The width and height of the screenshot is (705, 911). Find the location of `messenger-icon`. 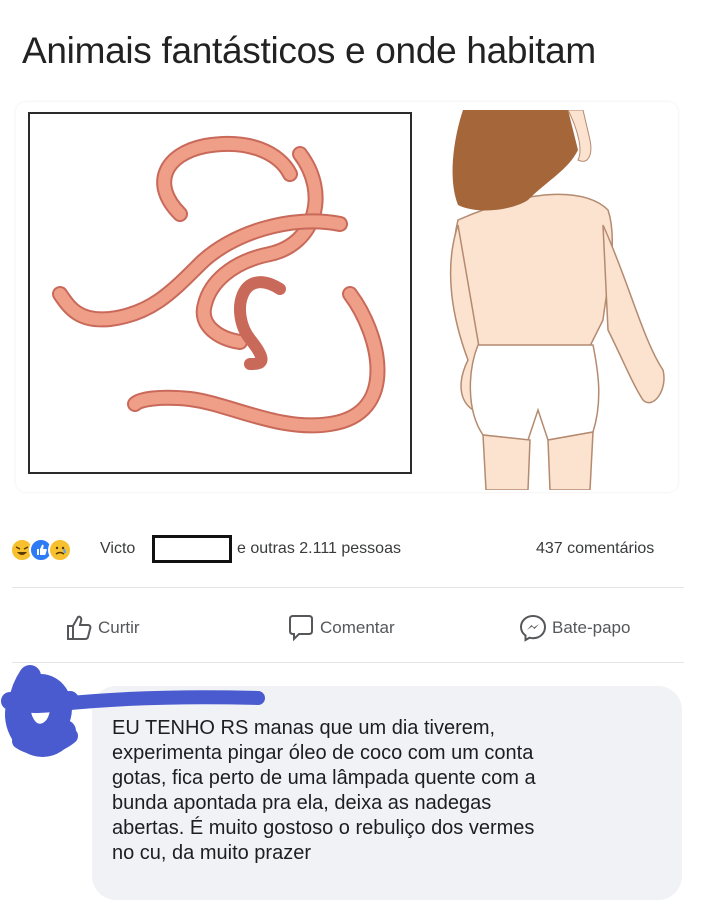

messenger-icon is located at coordinates (533, 628).